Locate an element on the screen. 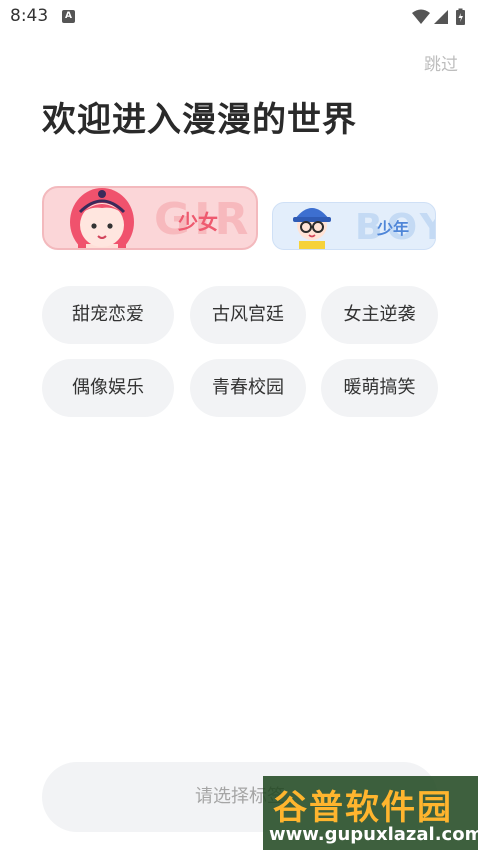 The image size is (480, 853). status-icons is located at coordinates (441, 17).